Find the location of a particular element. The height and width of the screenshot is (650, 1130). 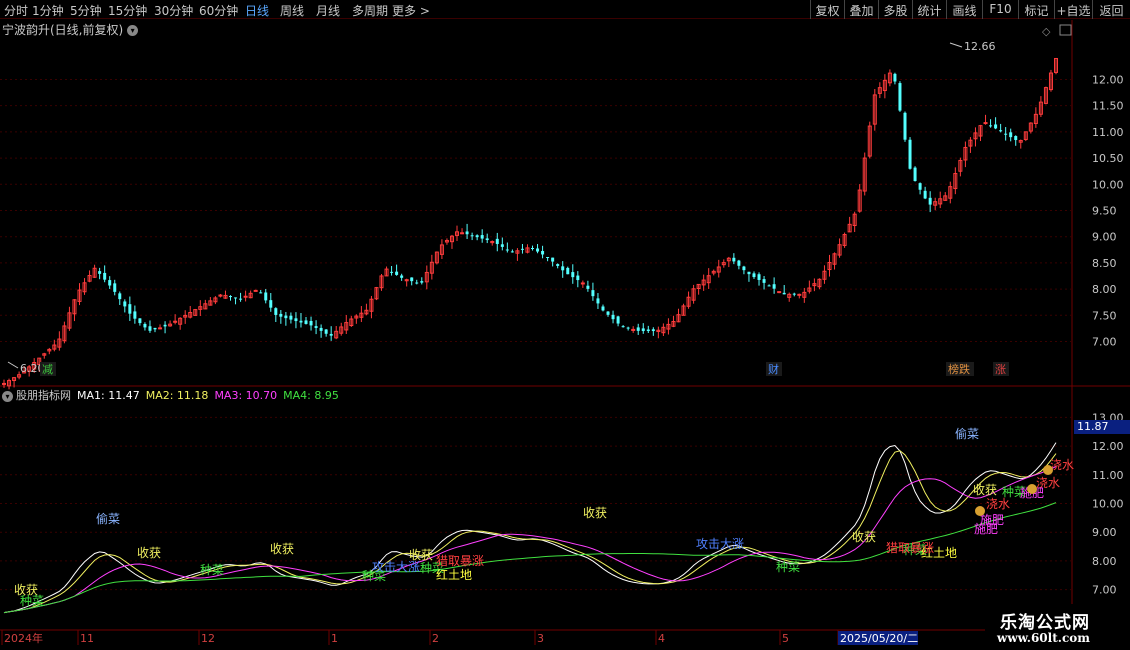

time-label: 12 is located at coordinates (208, 638).